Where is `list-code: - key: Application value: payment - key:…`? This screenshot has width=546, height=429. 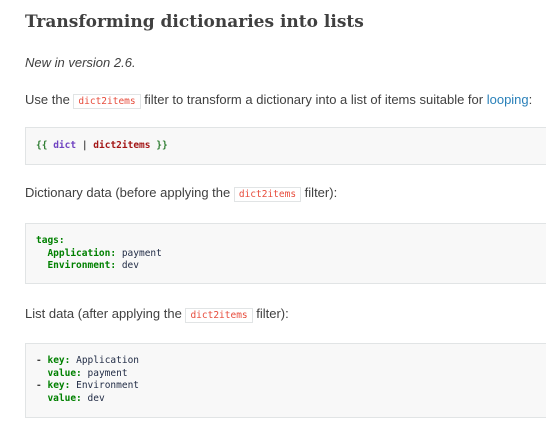
list-code: - key: Application value: payment - key:… is located at coordinates (87, 380).